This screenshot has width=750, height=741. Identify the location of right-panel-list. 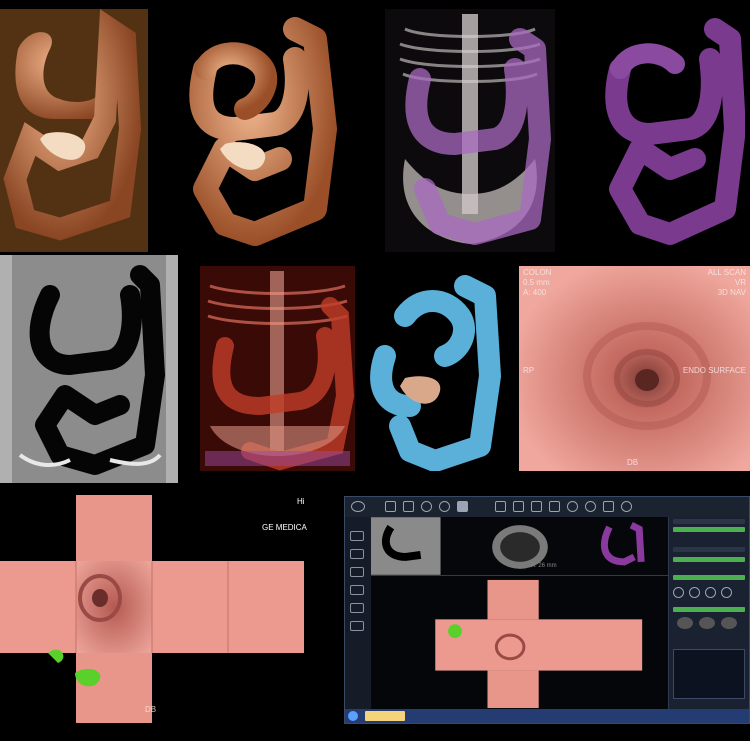
(709, 674).